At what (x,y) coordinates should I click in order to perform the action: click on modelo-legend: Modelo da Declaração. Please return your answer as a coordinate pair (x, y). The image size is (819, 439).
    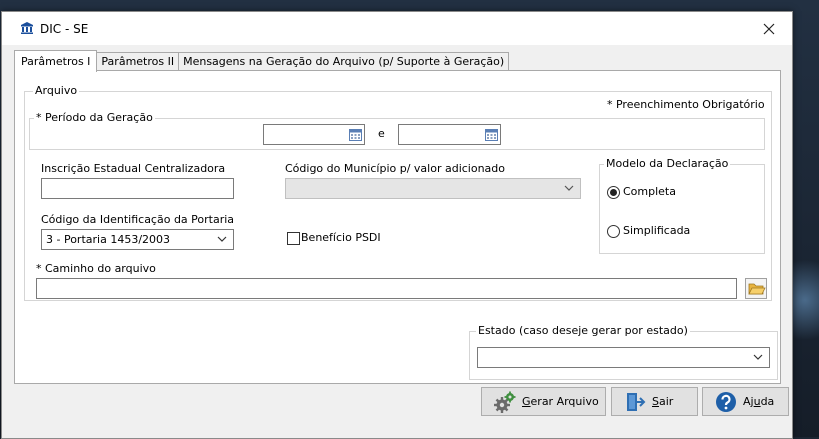
    Looking at the image, I should click on (667, 163).